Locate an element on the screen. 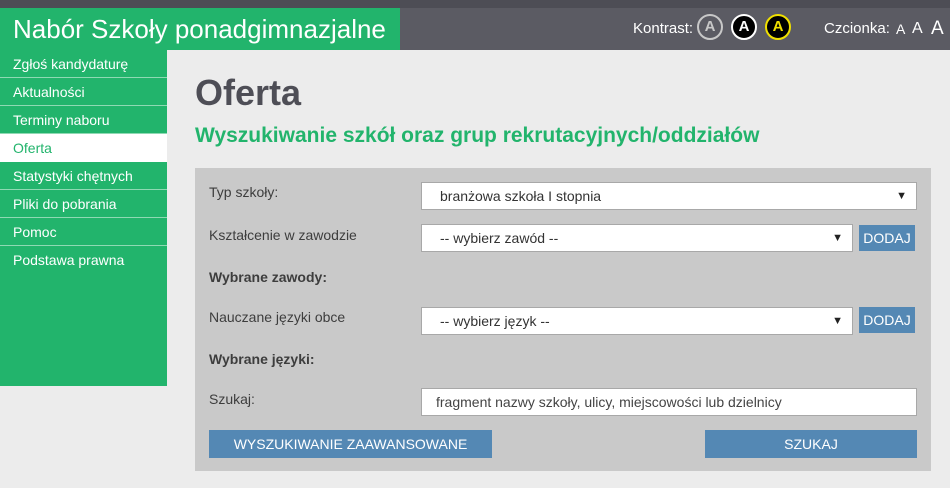  sidebar-item-terminy-naboru: Terminy naboru is located at coordinates (83, 120).